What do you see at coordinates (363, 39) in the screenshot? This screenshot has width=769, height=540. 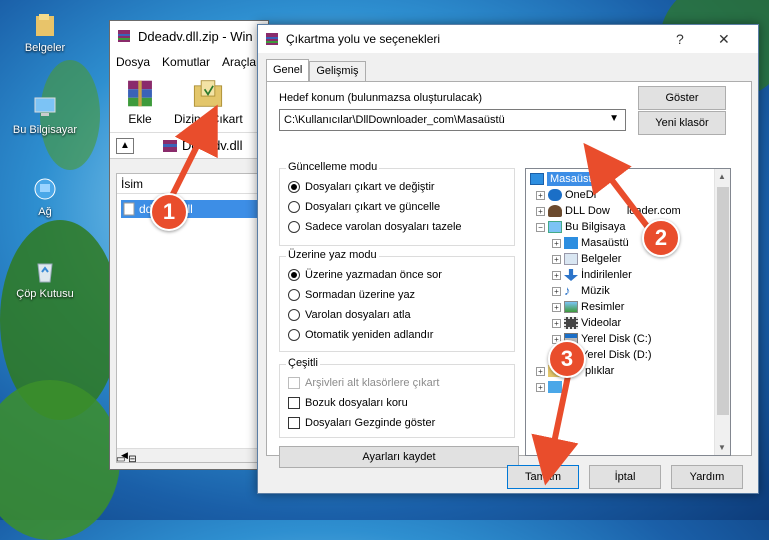 I see `dialog-title: Çıkartma yolu ve seçenekleri` at bounding box center [363, 39].